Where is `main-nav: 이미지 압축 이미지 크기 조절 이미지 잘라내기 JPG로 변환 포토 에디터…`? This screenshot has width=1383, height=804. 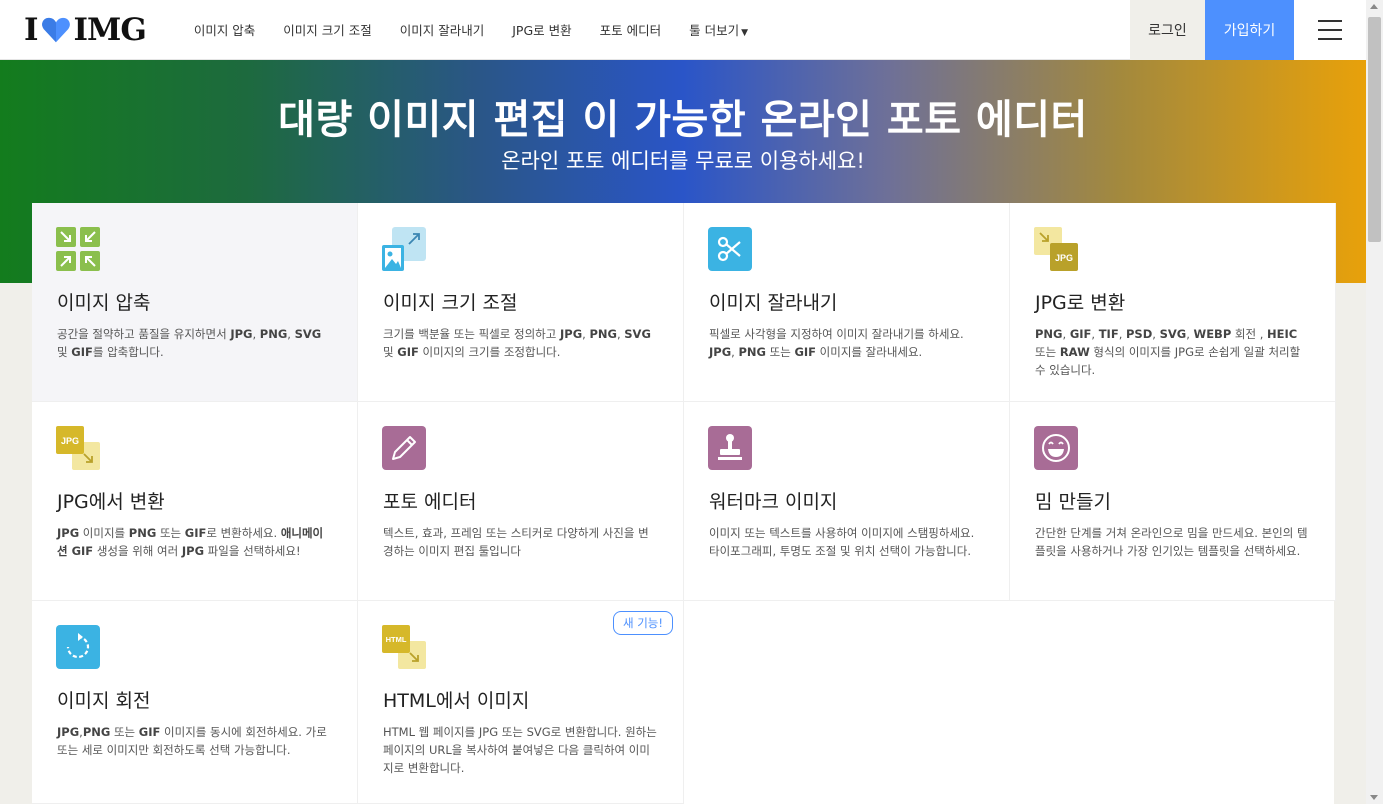 main-nav: 이미지 압축 이미지 크기 조절 이미지 잘라내기 JPG로 변환 포토 에디터… is located at coordinates (485, 30).